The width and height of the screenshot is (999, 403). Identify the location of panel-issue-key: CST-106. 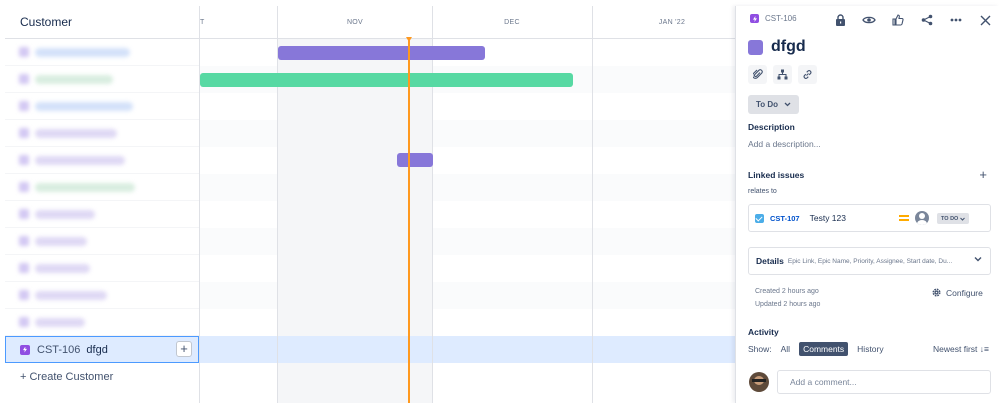
(781, 18).